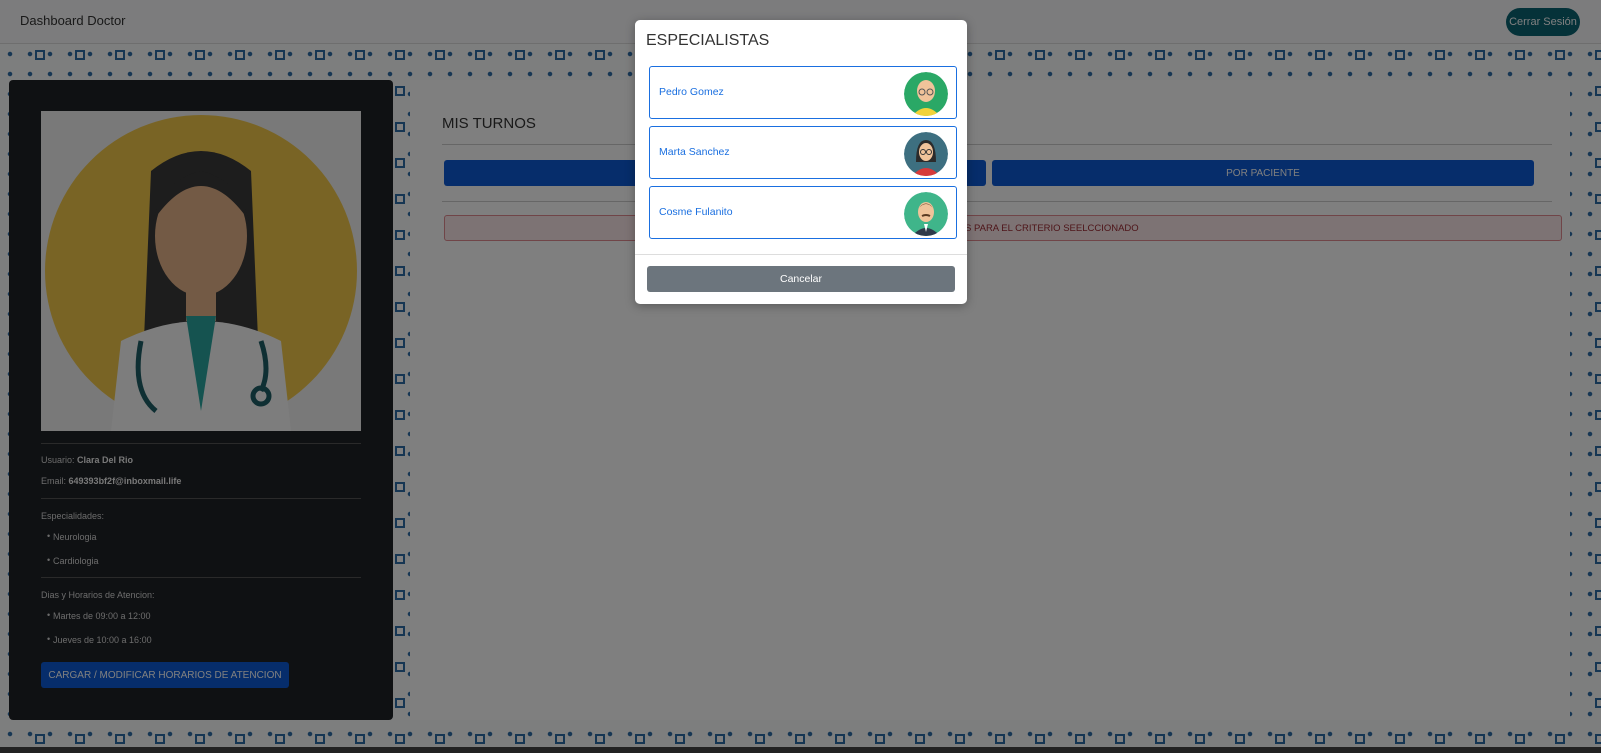 Image resolution: width=1601 pixels, height=753 pixels. I want to click on bottom-strip, so click(800, 750).